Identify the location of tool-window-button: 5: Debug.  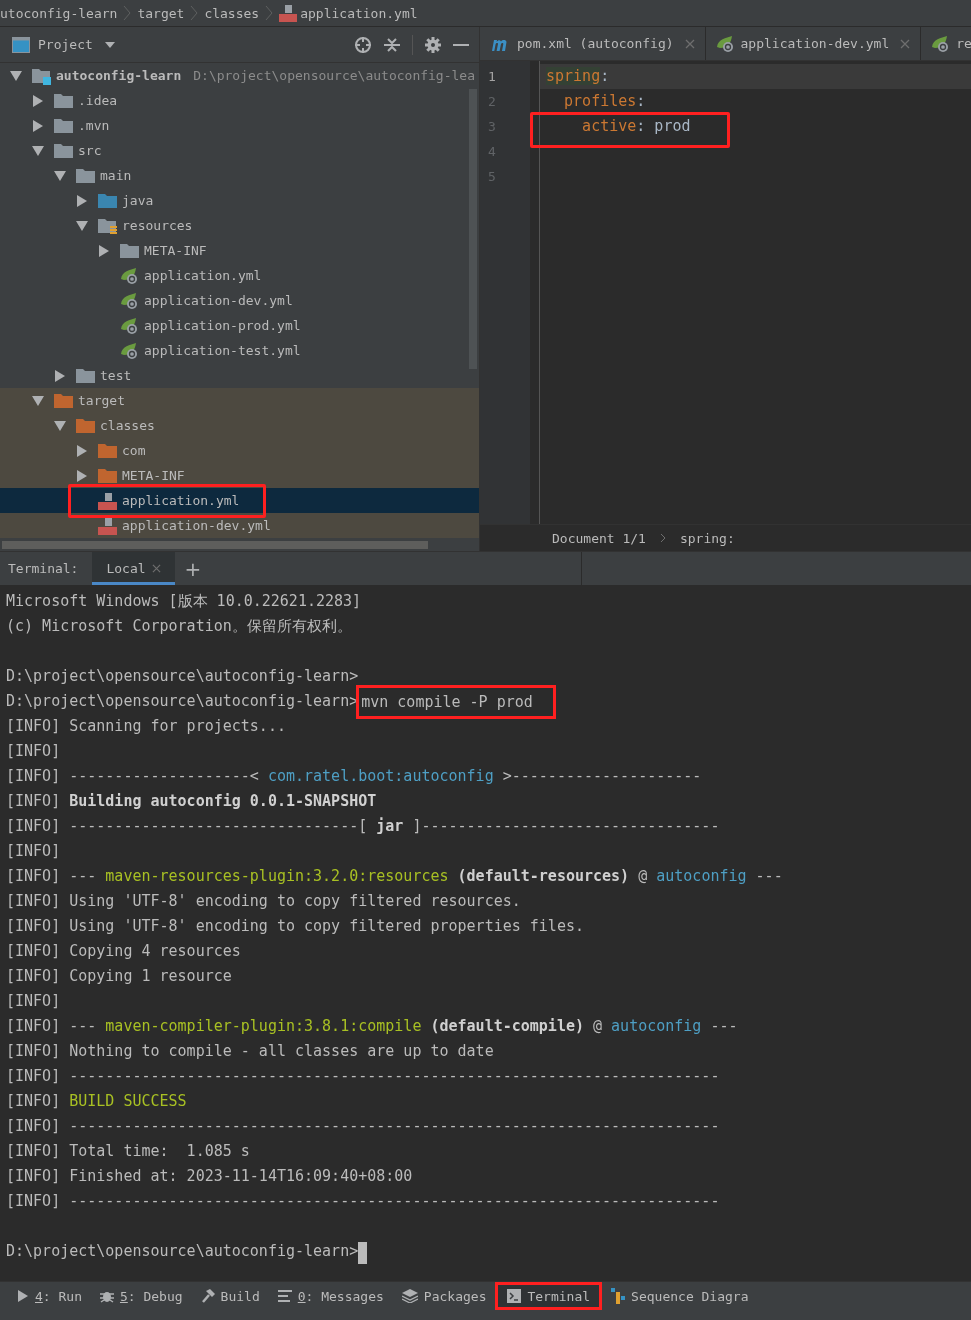
(141, 1296).